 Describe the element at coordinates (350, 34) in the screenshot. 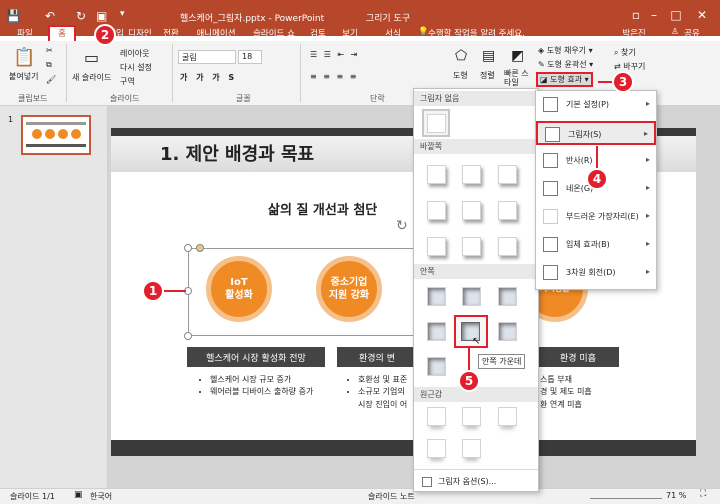

I see `tab-view: 보기` at that location.